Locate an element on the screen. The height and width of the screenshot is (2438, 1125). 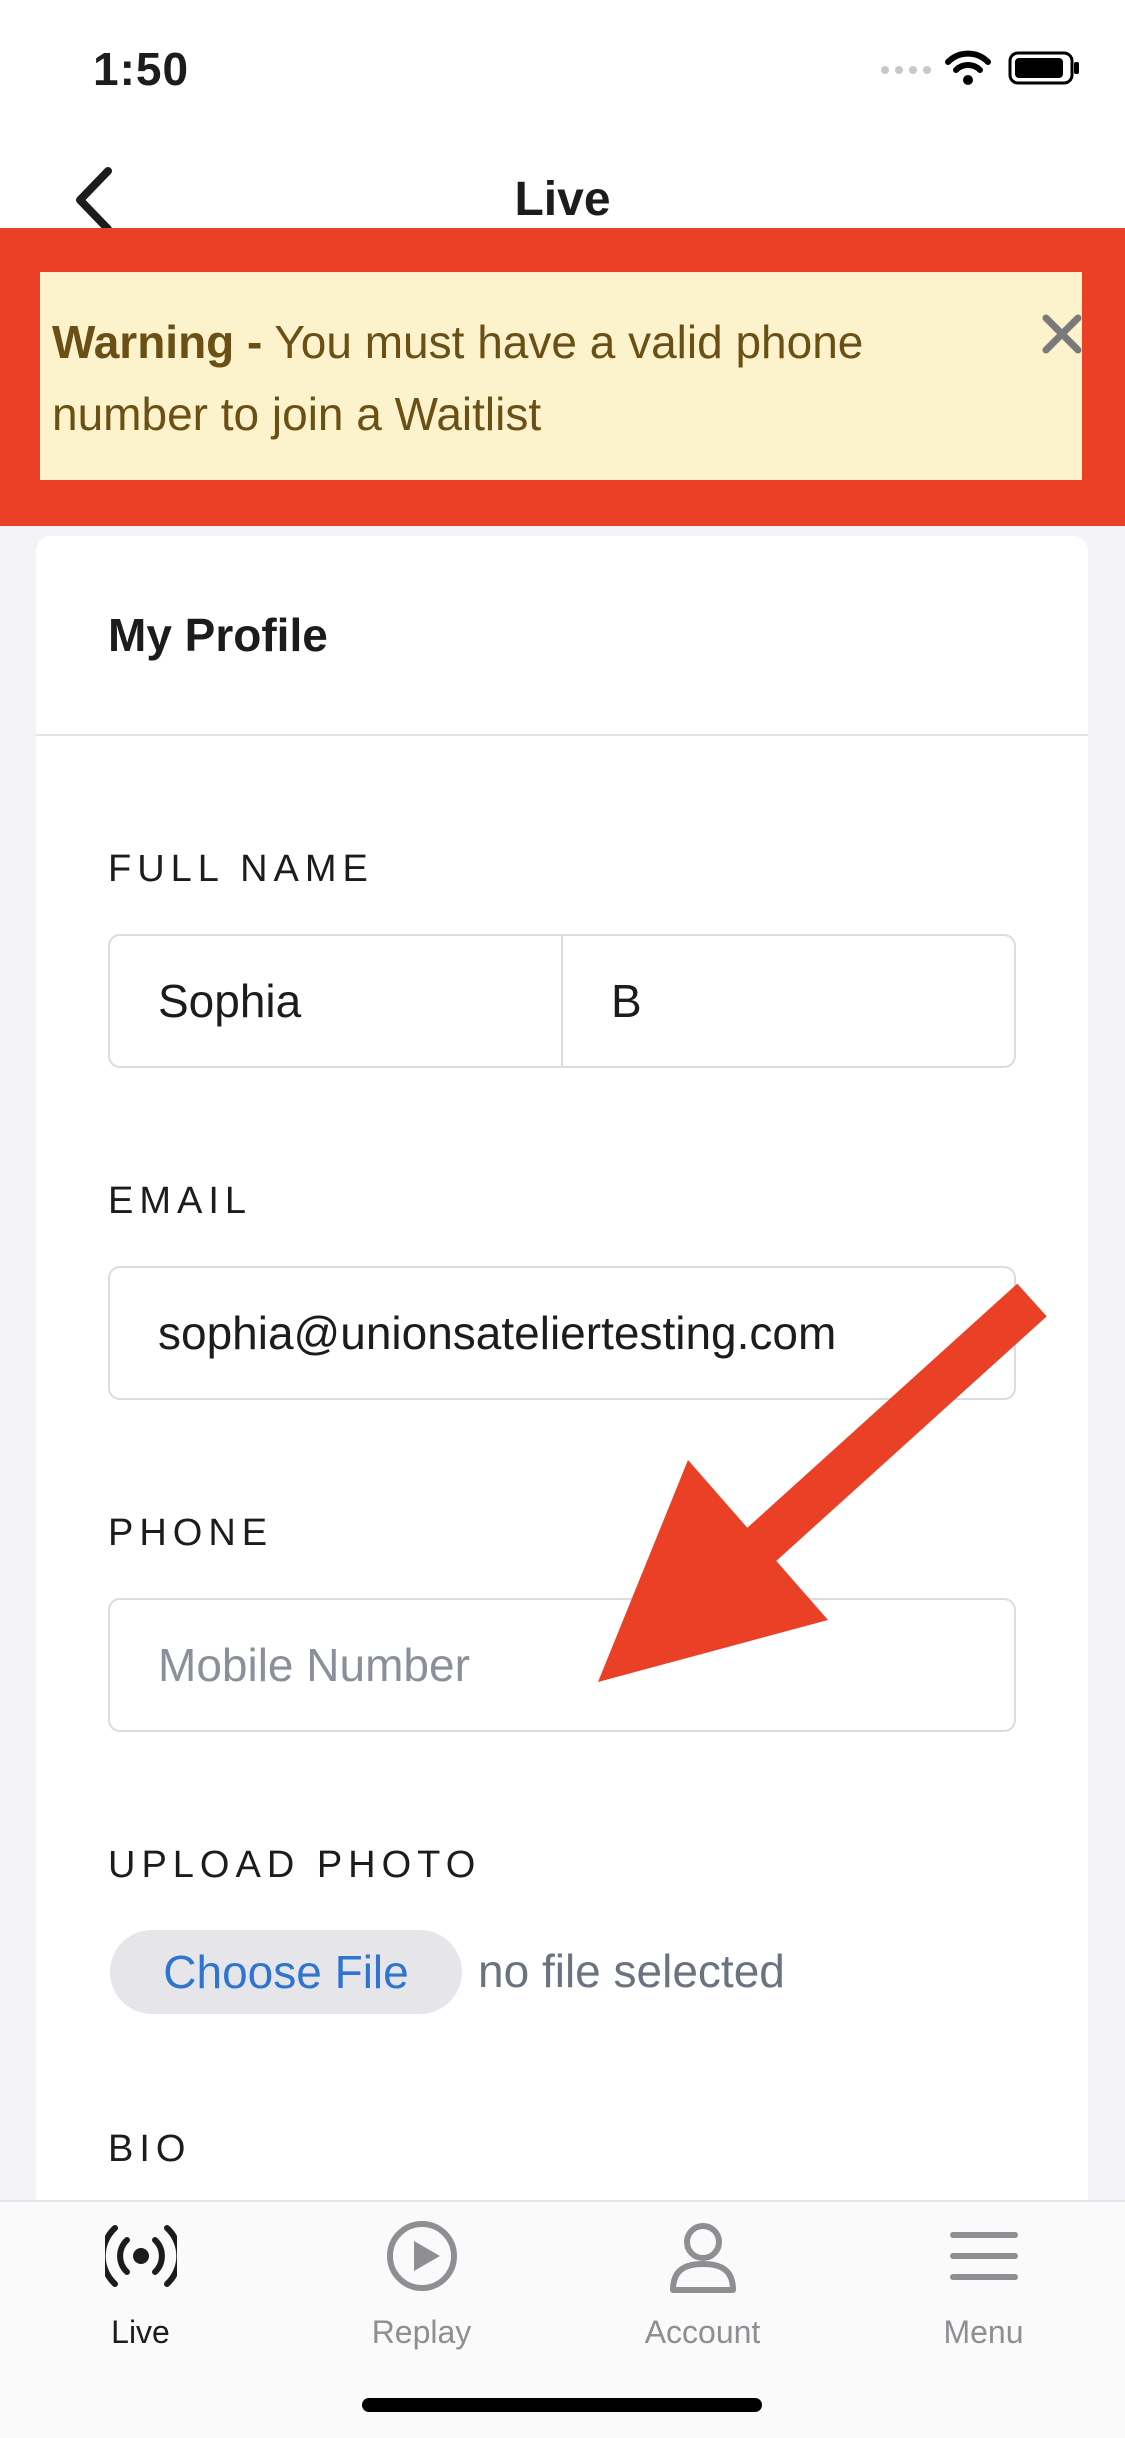
divider is located at coordinates (562, 735).